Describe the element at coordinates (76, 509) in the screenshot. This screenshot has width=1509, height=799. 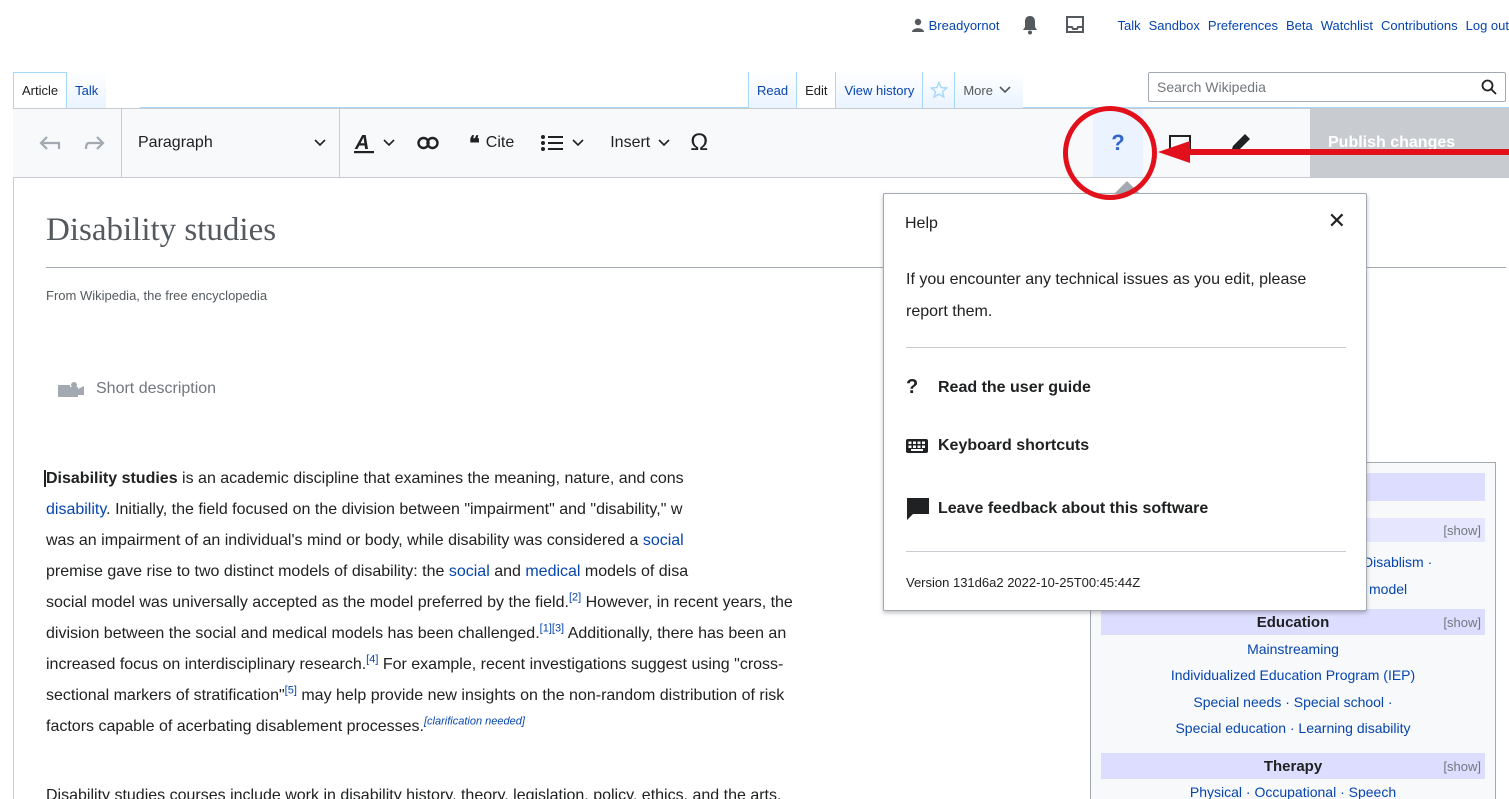
I see `link-disability: disability` at that location.